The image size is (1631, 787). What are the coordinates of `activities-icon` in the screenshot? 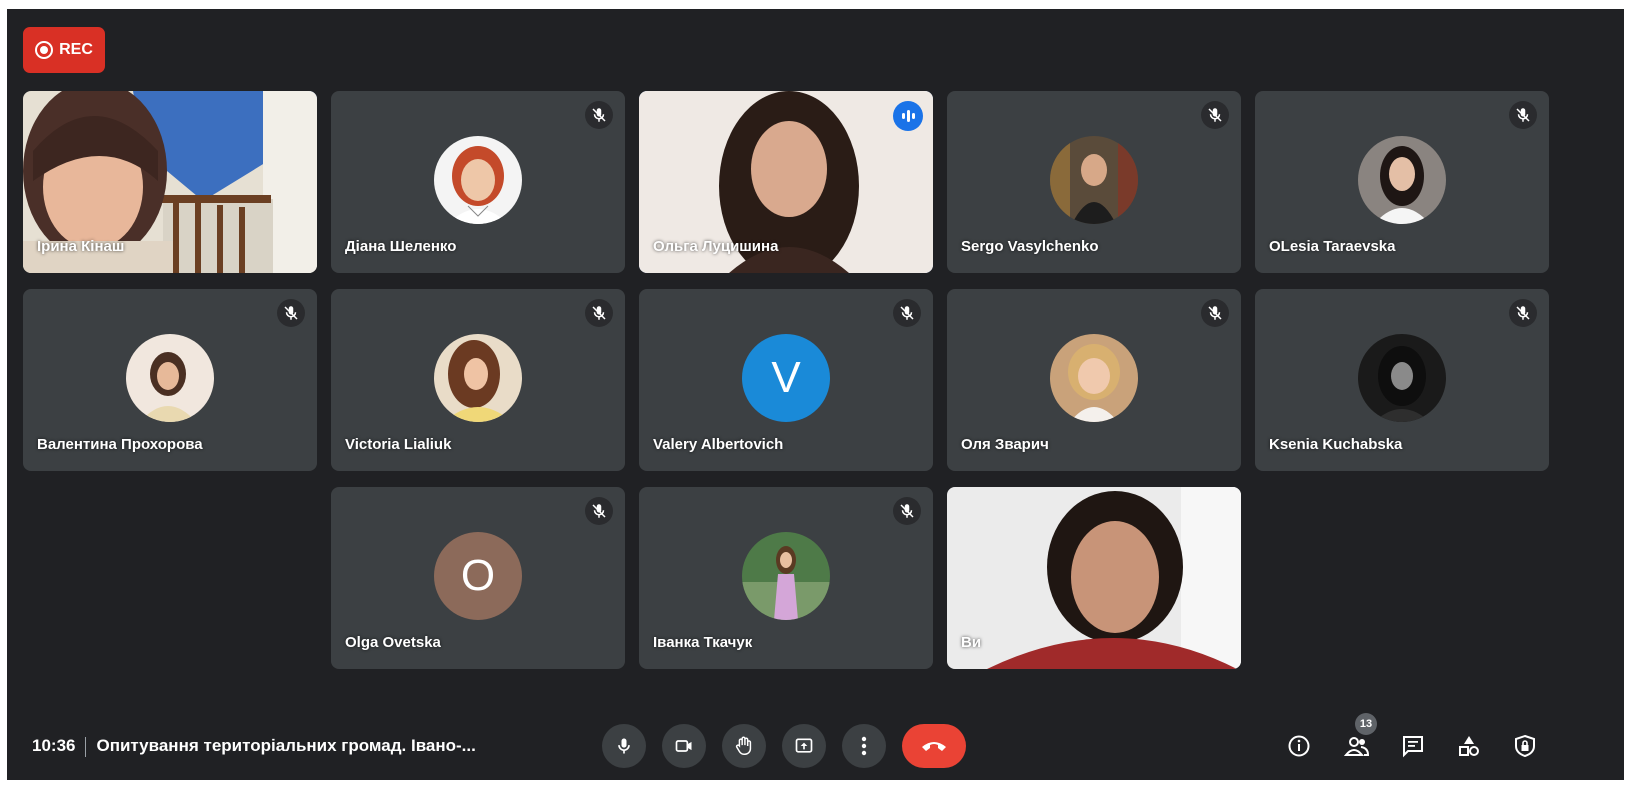 It's located at (1469, 746).